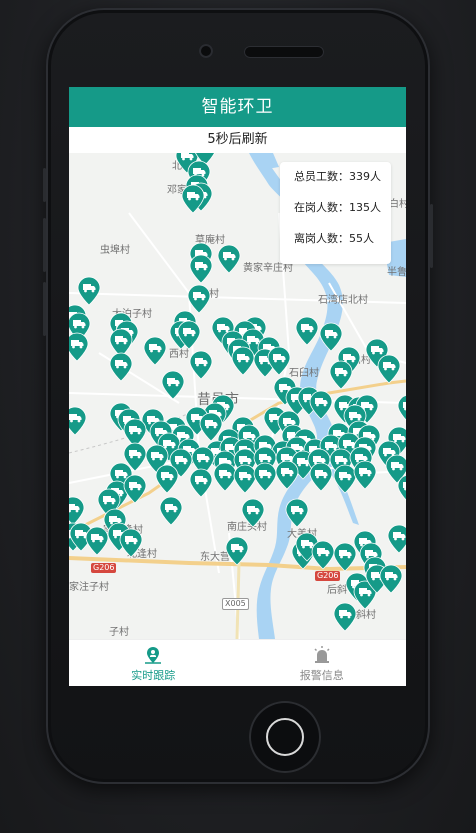 The width and height of the screenshot is (476, 833). What do you see at coordinates (321, 176) in the screenshot?
I see `stat-total-label: 总员工数：` at bounding box center [321, 176].